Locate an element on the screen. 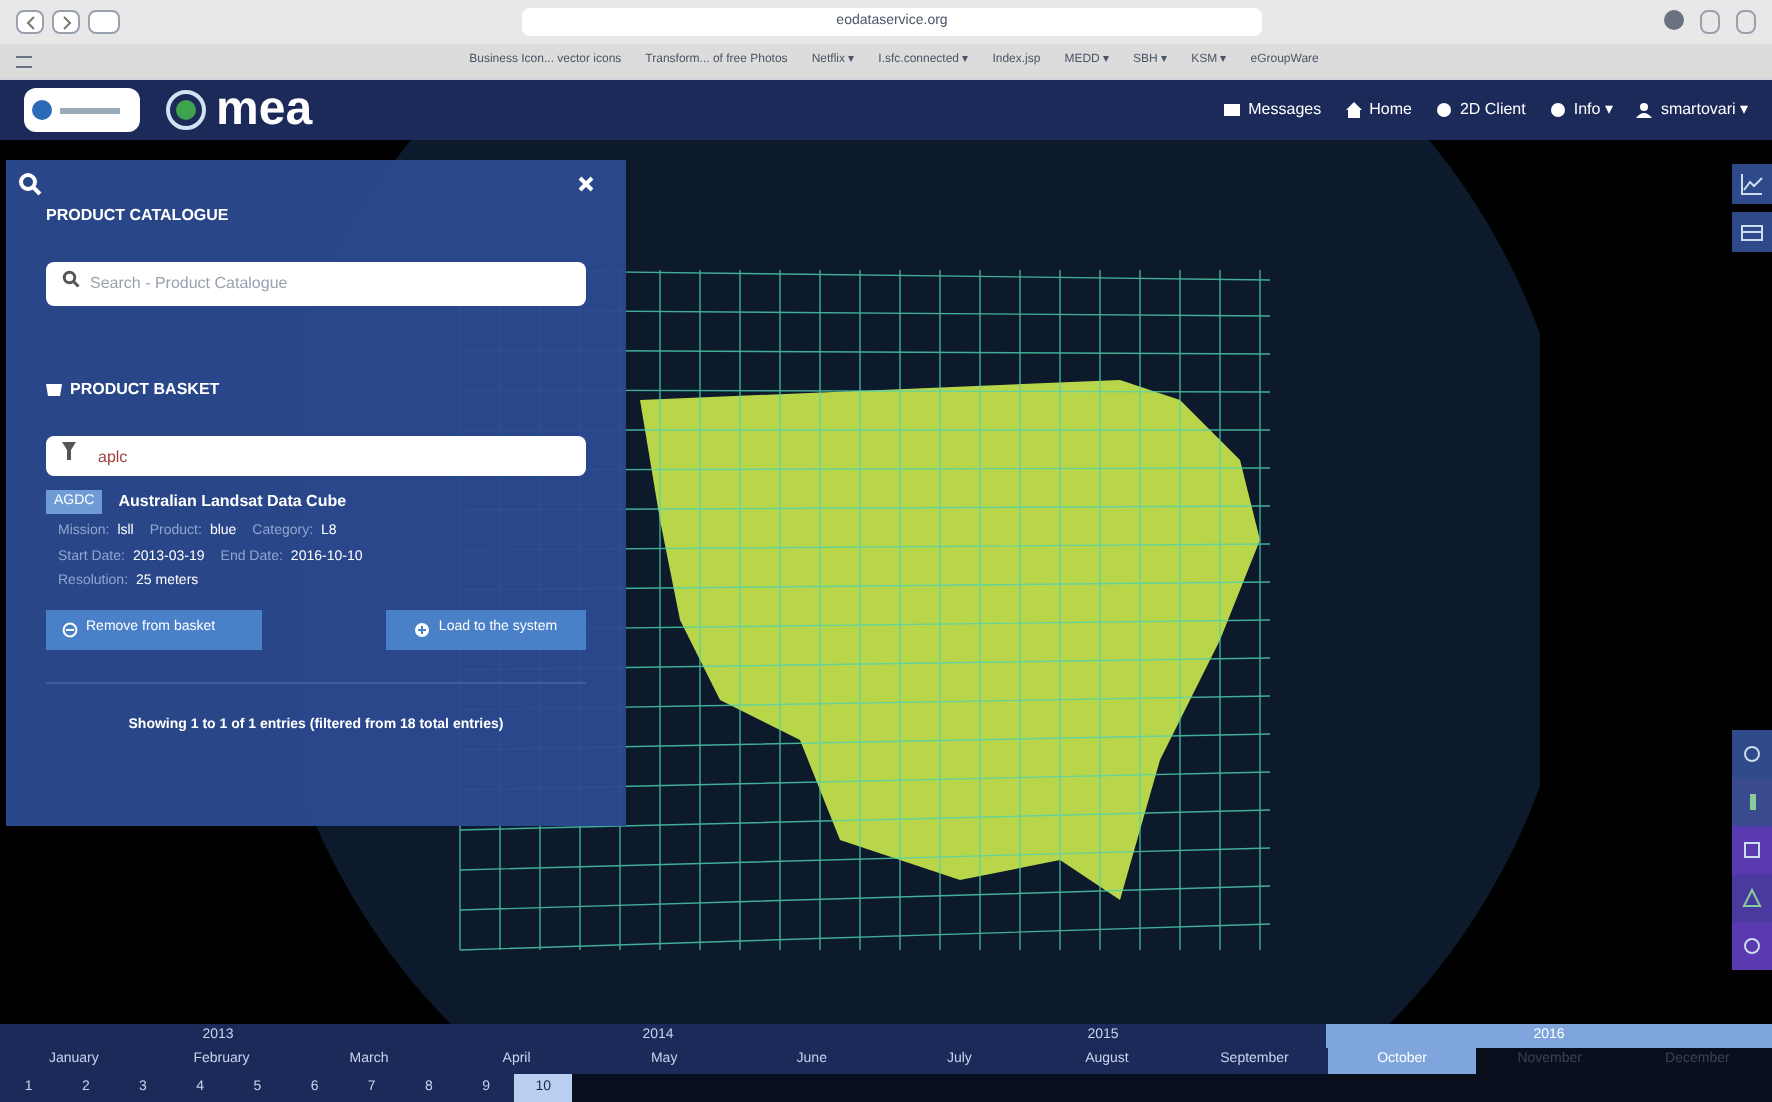  partner-logo is located at coordinates (82, 110).